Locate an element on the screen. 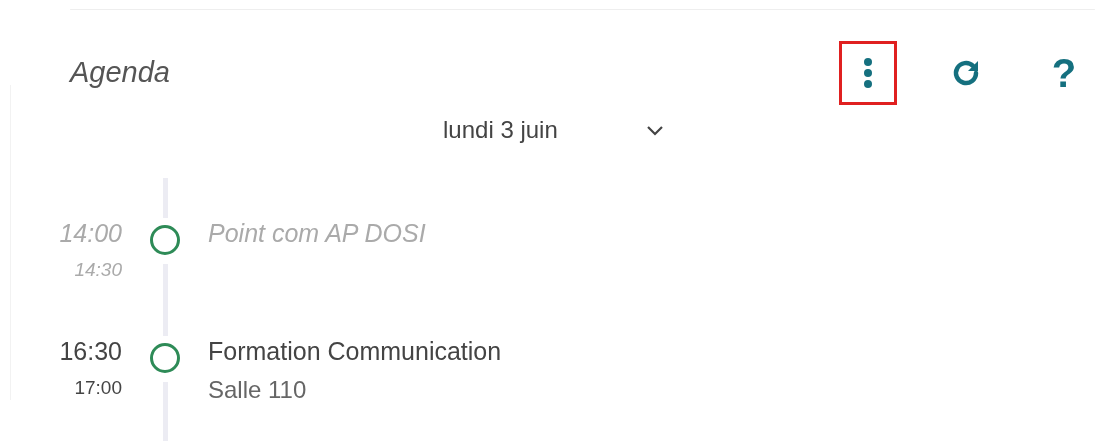  help-button: ? is located at coordinates (1064, 73).